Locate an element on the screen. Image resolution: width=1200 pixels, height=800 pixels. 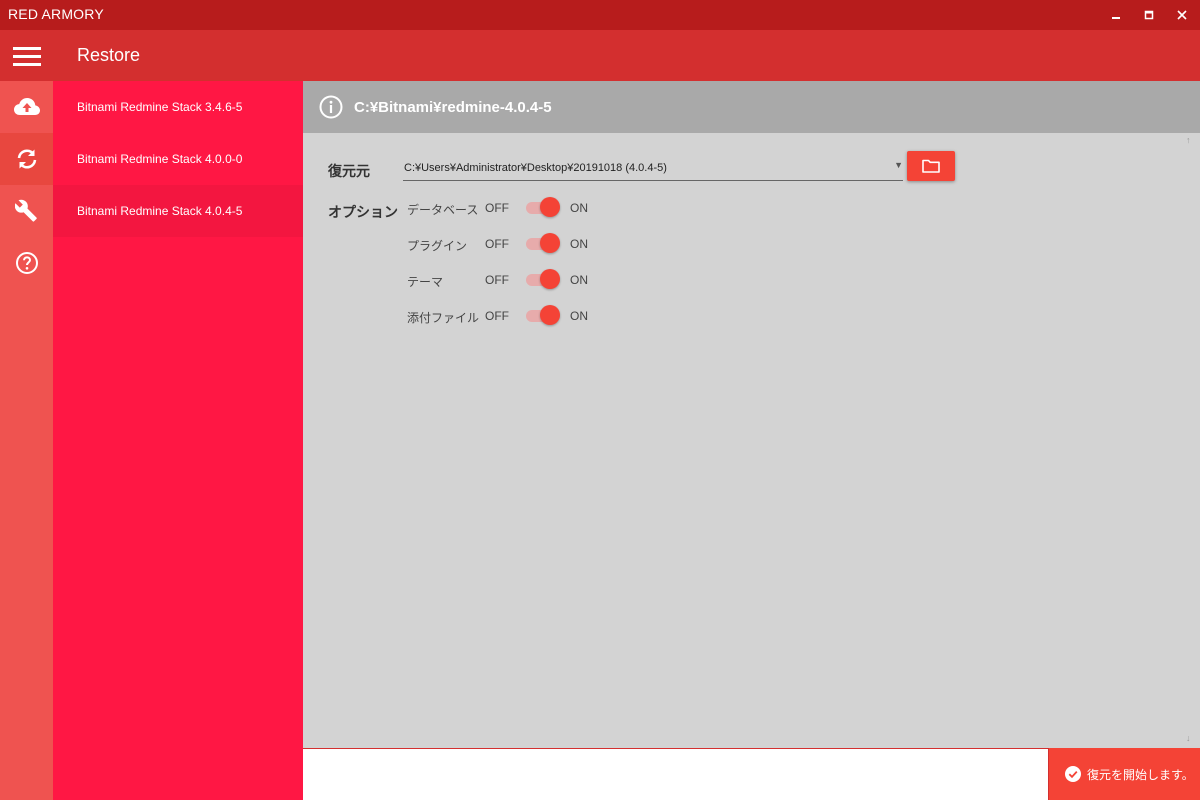
option-row-themes: テーマ OFF ON is located at coordinates (557, 279).